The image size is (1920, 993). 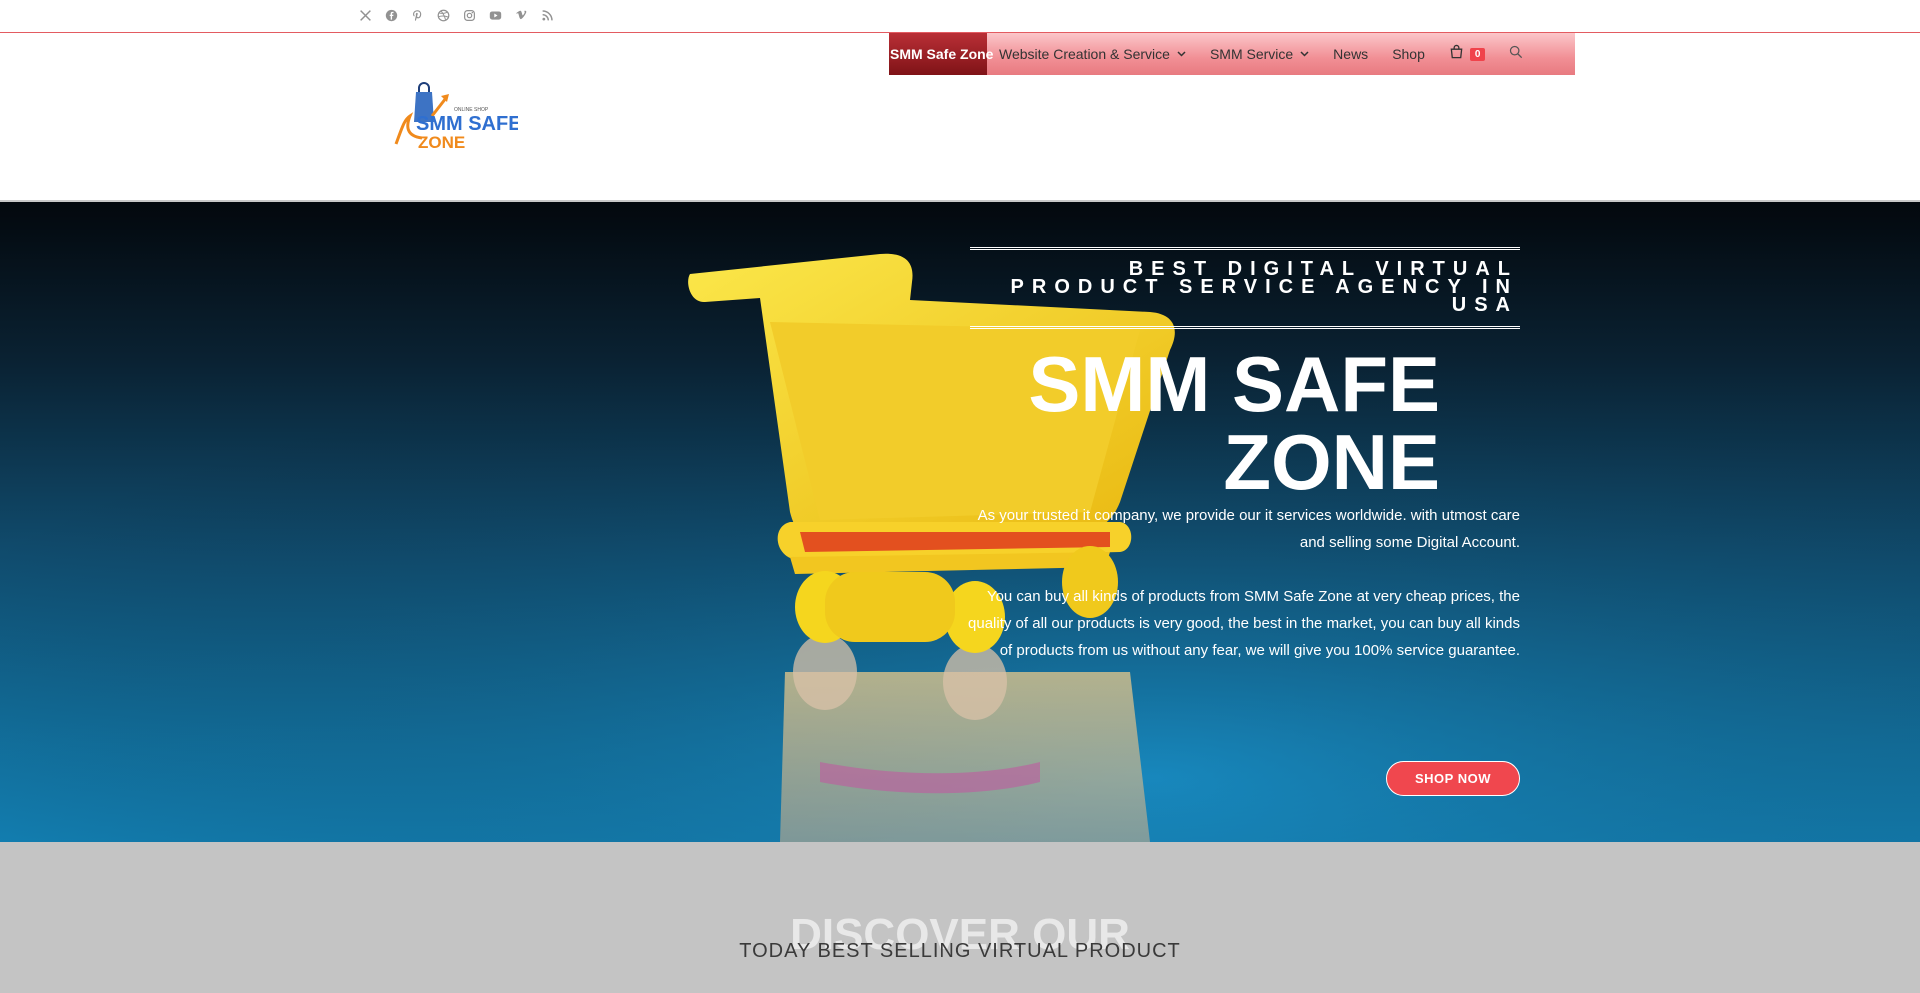 I want to click on nav-item-label: SMM Safe Zone, so click(x=942, y=54).